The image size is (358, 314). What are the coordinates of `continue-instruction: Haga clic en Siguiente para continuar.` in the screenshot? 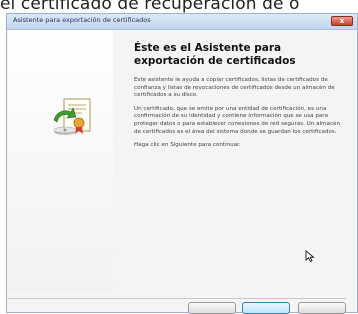 It's located at (187, 145).